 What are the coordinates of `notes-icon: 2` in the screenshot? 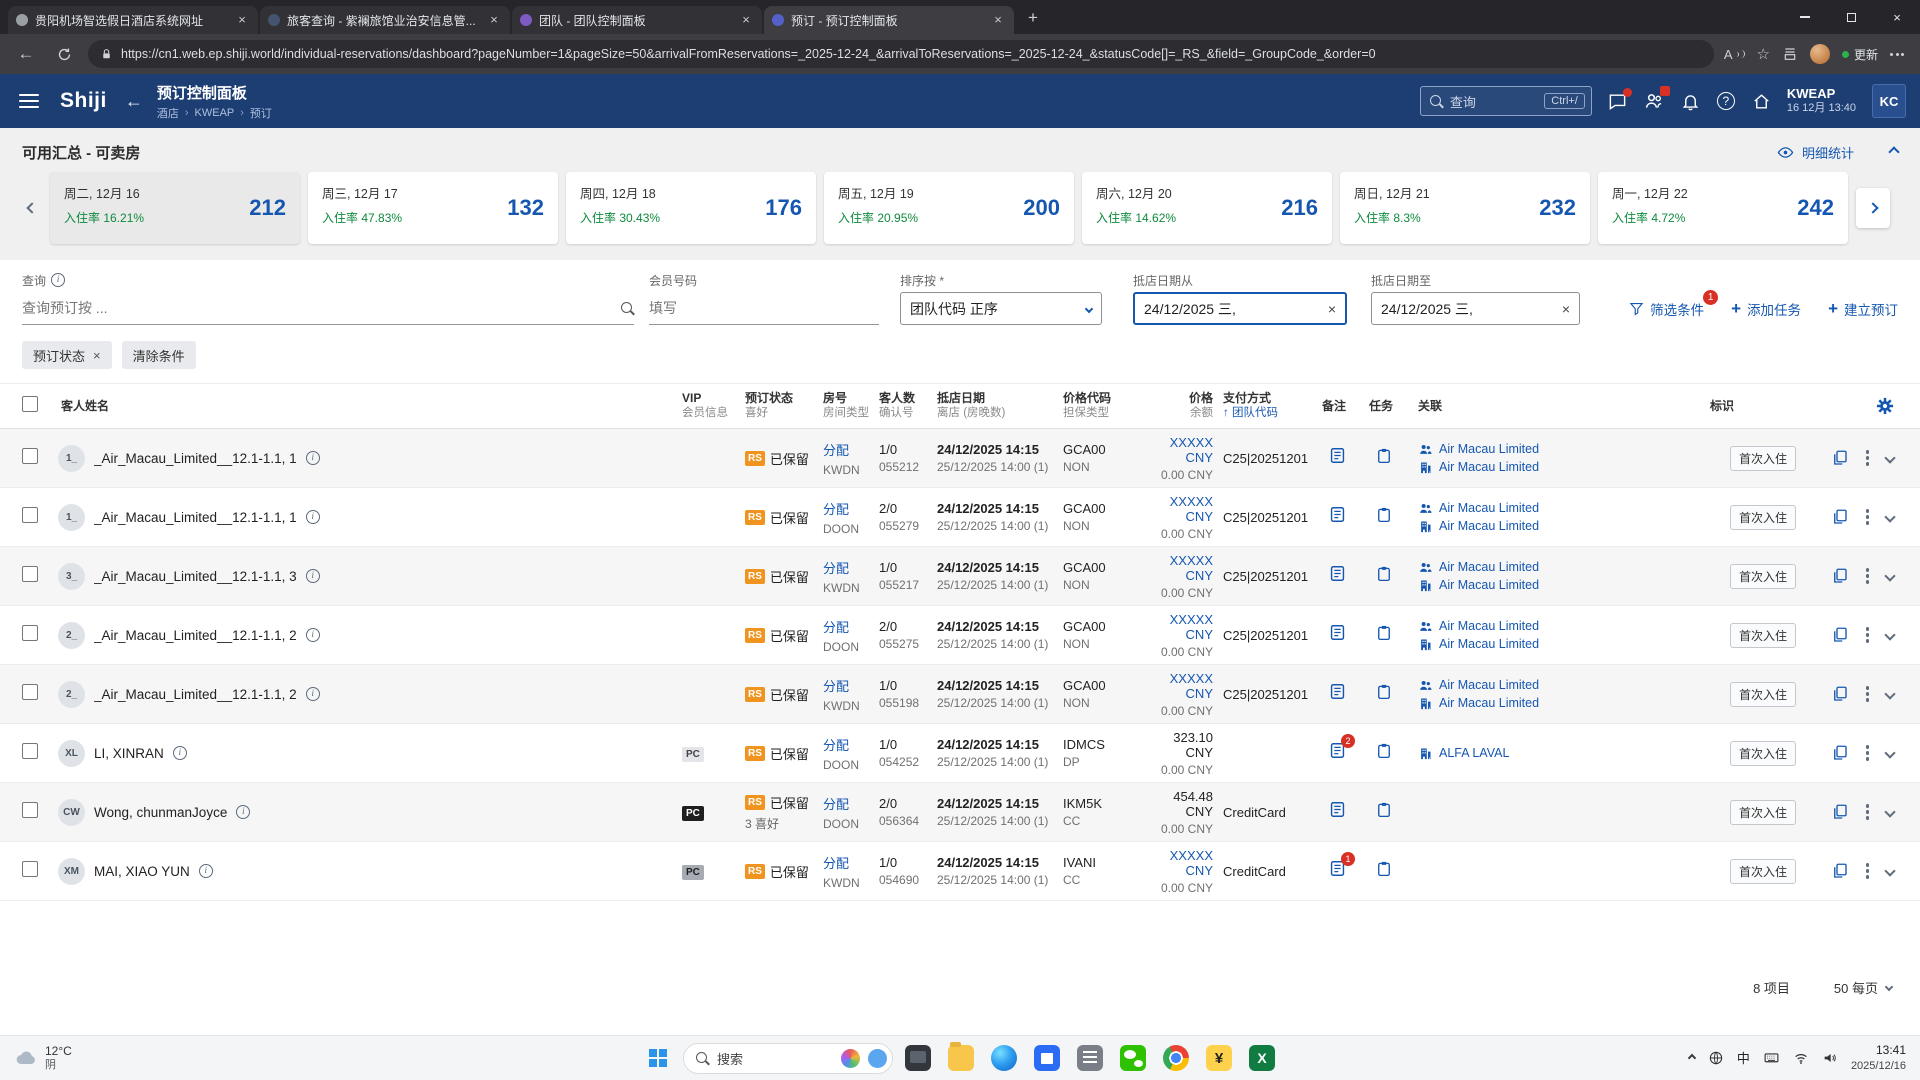 It's located at (1341, 747).